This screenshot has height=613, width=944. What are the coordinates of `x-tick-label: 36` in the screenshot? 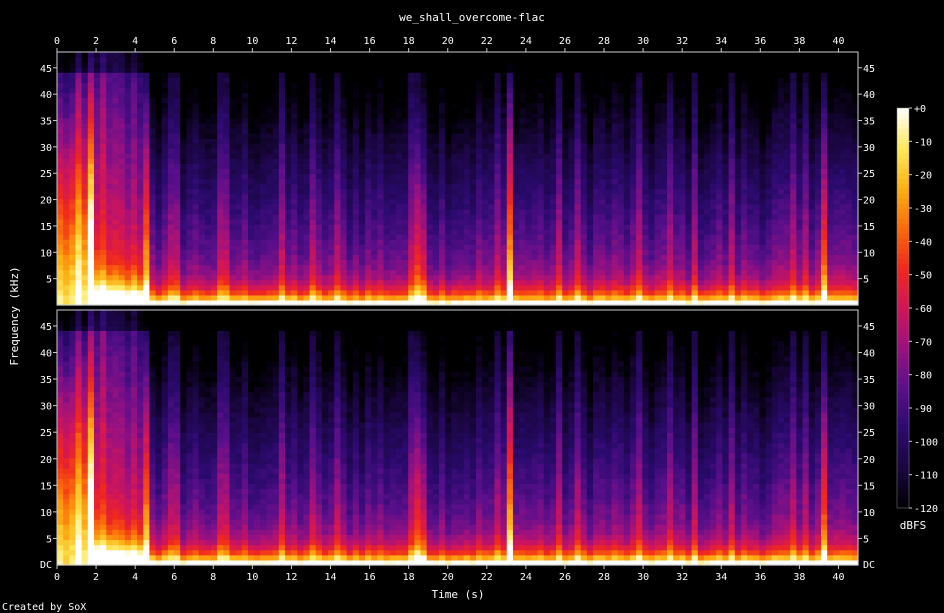 It's located at (760, 577).